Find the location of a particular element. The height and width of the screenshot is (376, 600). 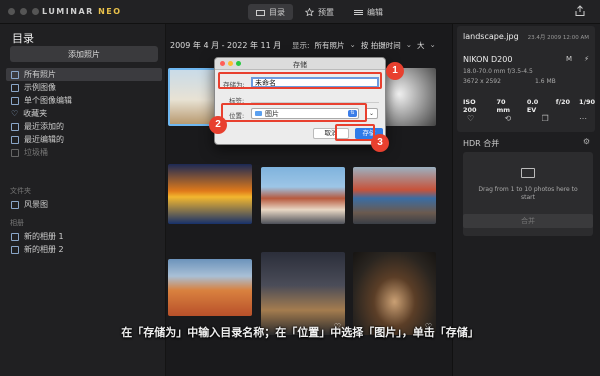

lens-spec: 18.0-70.0 mm f/3.5-4.5 is located at coordinates (498, 71).